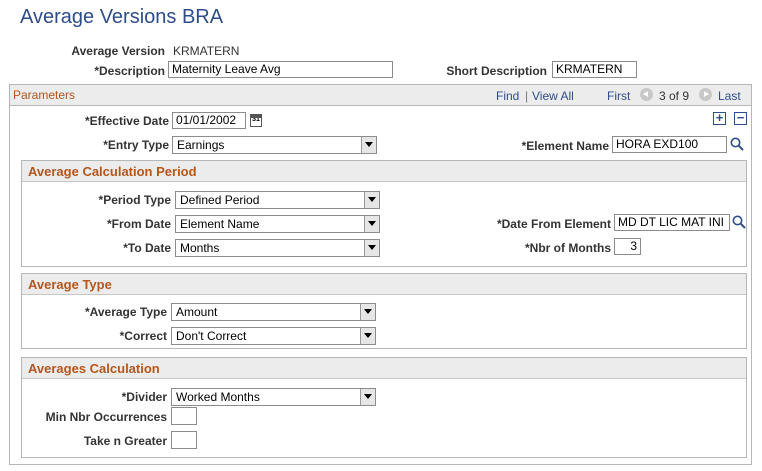  What do you see at coordinates (70, 284) in the screenshot?
I see `average-type-title: Average Type` at bounding box center [70, 284].